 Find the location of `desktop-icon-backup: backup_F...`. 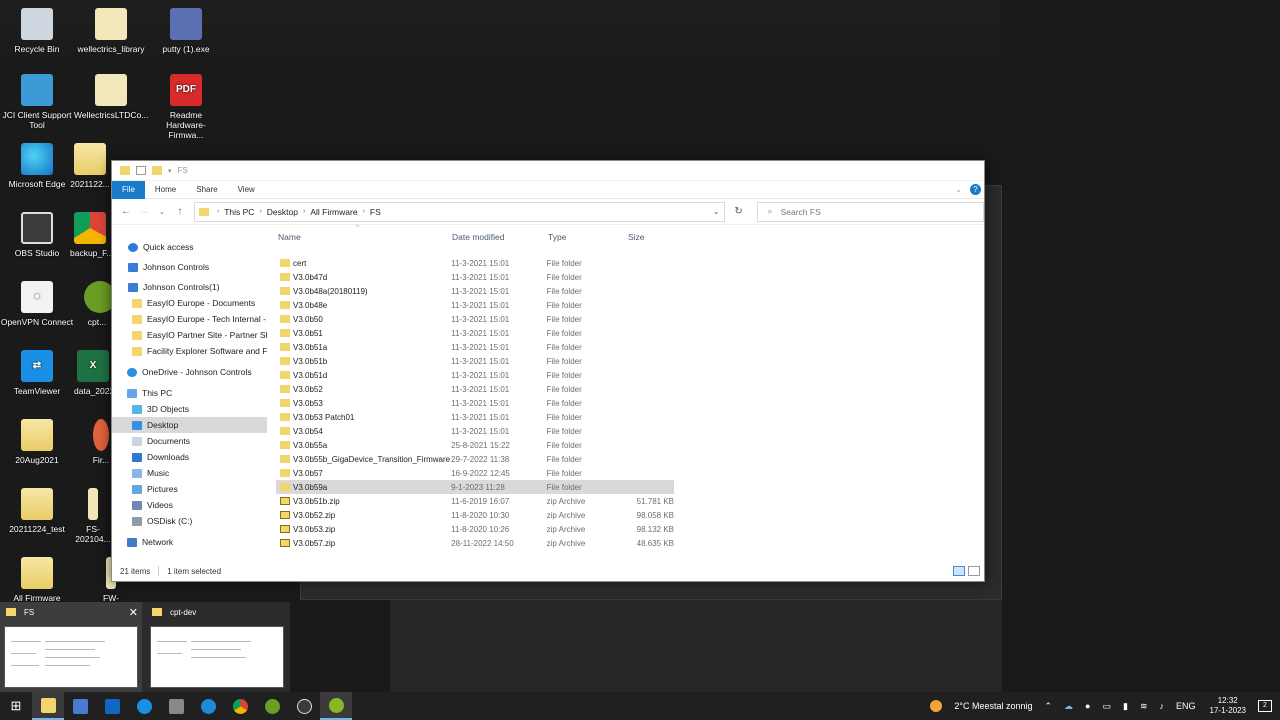

desktop-icon-backup: backup_F... is located at coordinates (91, 235).